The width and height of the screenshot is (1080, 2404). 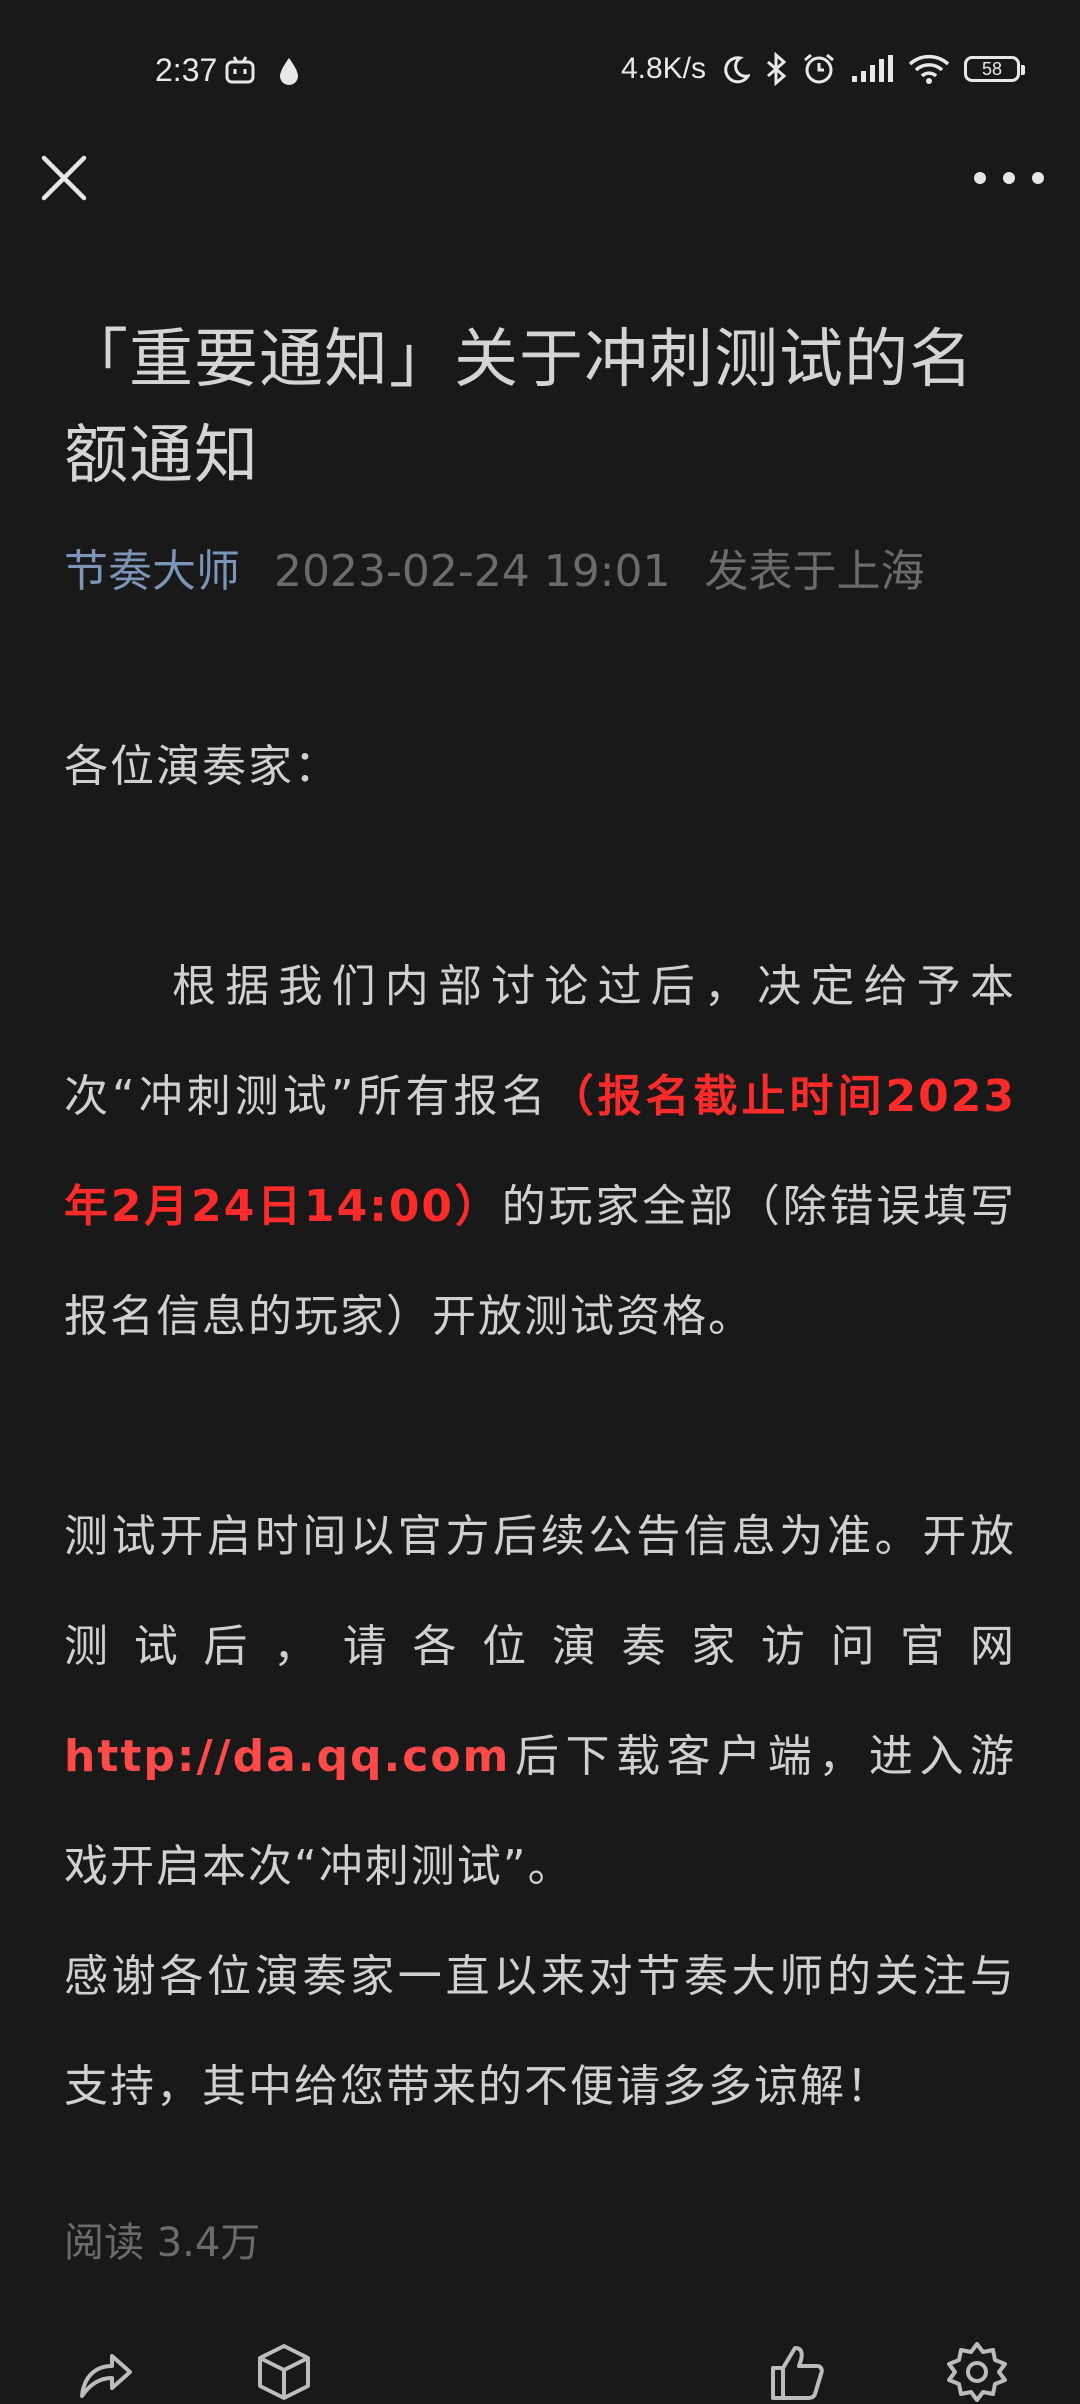 What do you see at coordinates (104, 2372) in the screenshot?
I see `share-icon` at bounding box center [104, 2372].